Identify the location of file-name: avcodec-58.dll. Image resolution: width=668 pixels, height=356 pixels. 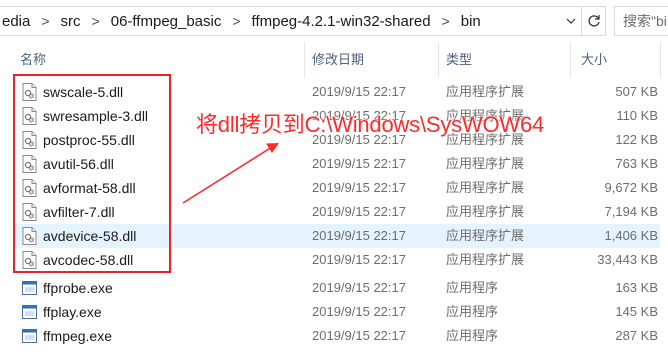
(88, 260).